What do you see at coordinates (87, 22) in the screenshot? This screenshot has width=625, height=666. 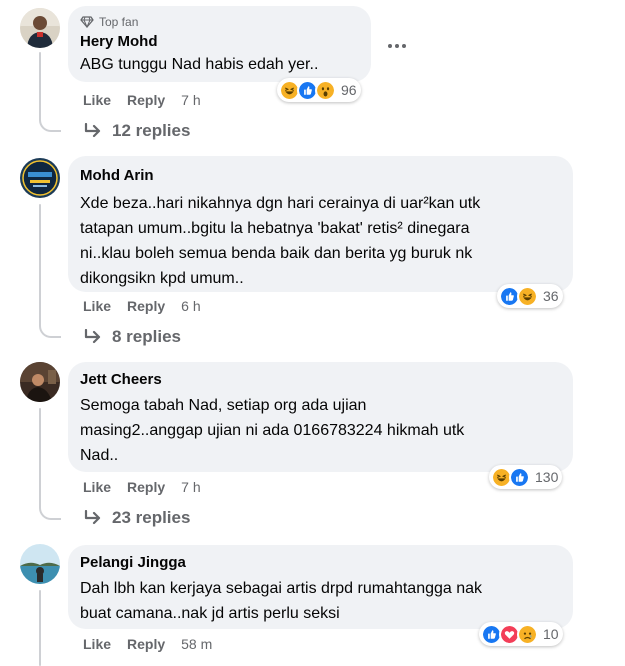 I see `diamond-icon` at bounding box center [87, 22].